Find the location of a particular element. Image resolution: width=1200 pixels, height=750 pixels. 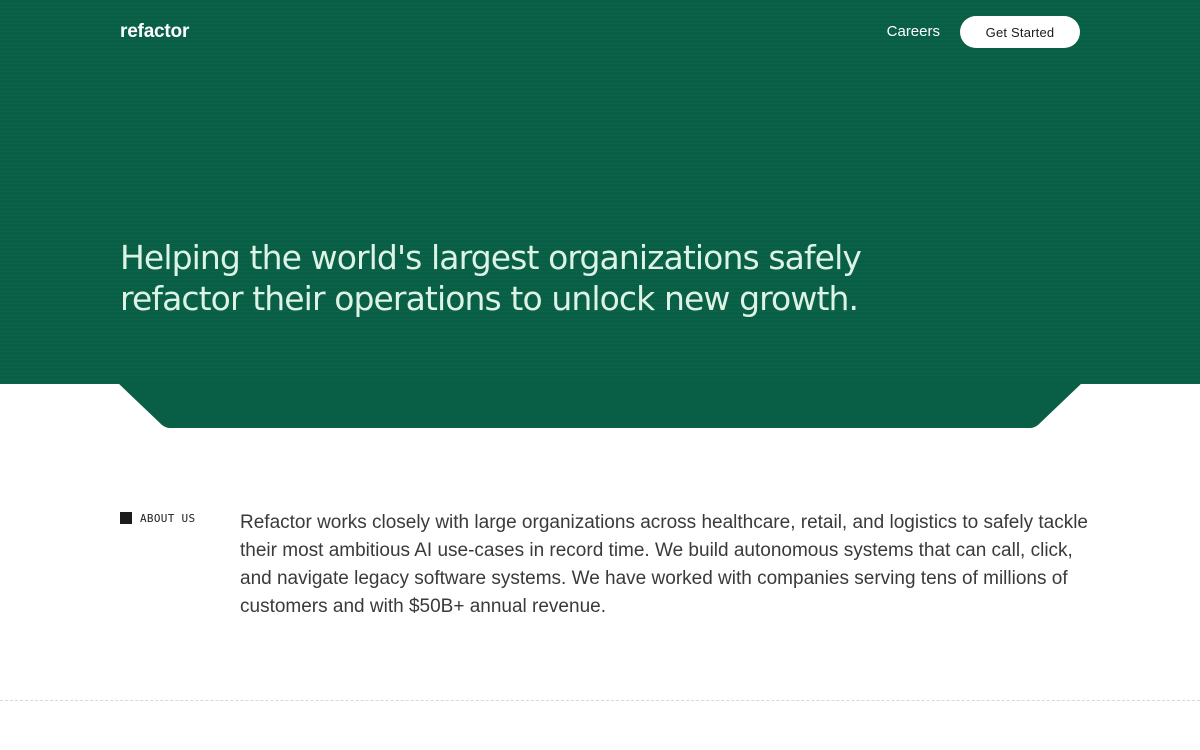

hero-tab-shape is located at coordinates (600, 405).